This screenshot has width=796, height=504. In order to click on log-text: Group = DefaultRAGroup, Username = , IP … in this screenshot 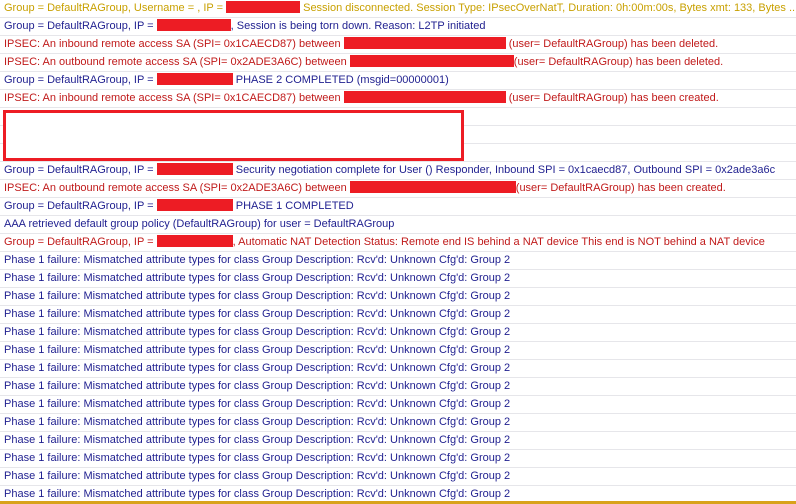, I will do `click(115, 8)`.